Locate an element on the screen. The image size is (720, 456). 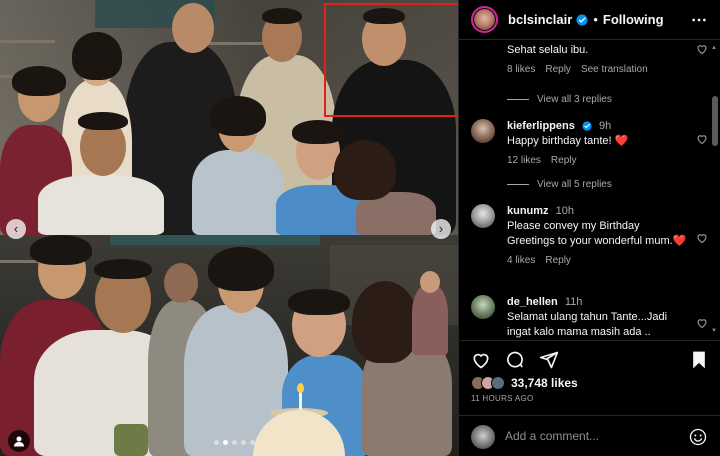
comment-icon is located at coordinates (515, 360).